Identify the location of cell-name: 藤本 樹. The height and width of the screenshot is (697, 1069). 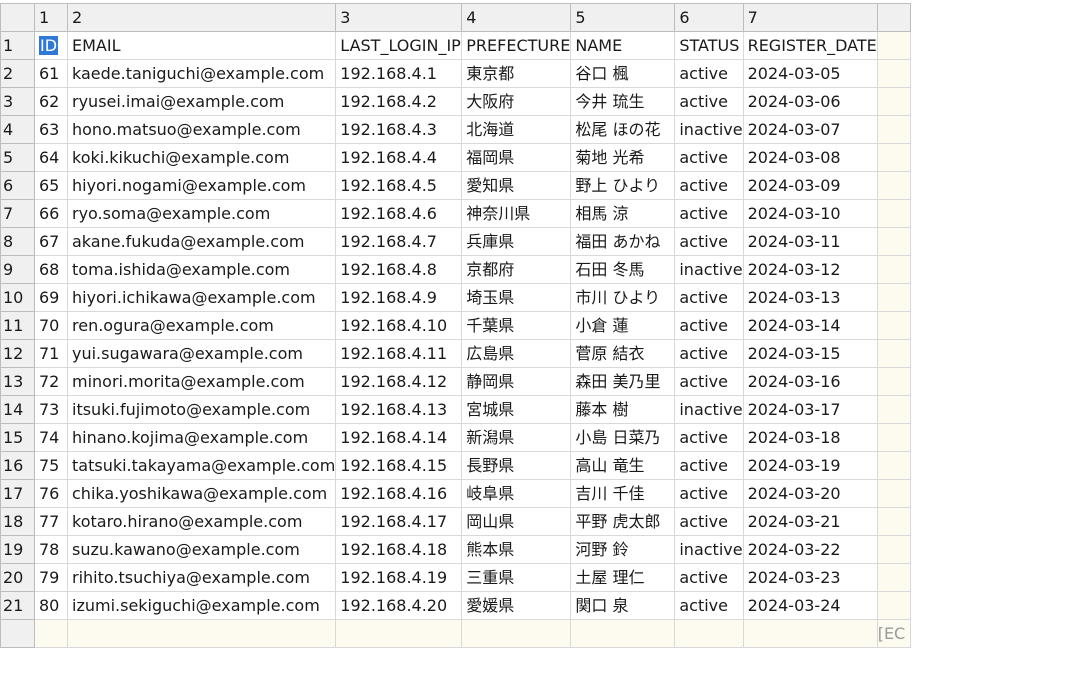
(623, 409).